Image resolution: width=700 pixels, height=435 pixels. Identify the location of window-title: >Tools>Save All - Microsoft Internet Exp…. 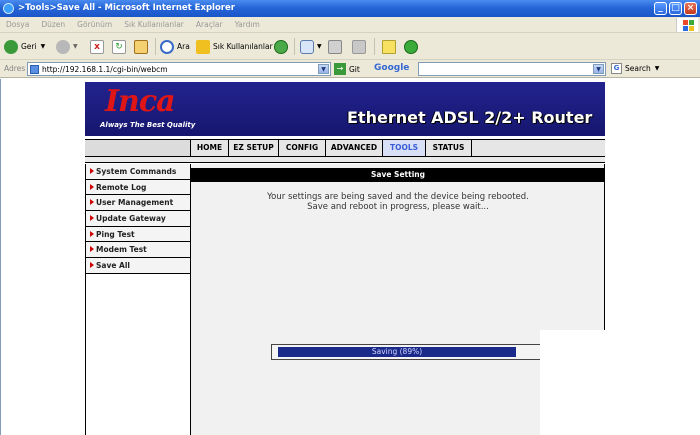
(126, 8).